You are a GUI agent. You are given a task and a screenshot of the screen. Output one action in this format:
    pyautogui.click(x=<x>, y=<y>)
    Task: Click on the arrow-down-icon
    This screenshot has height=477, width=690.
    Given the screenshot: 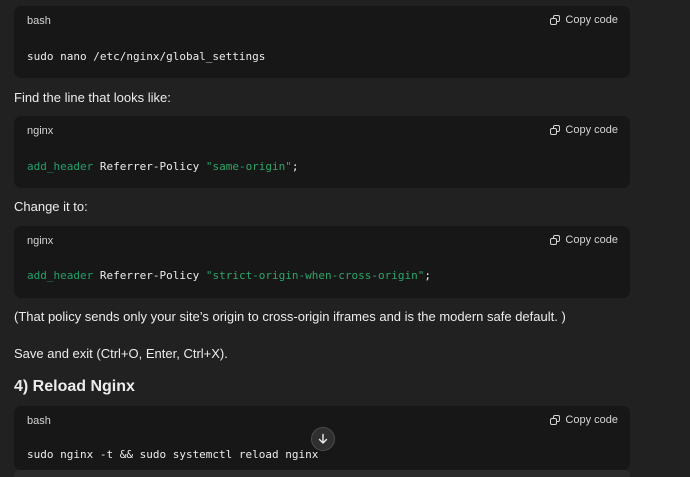 What is the action you would take?
    pyautogui.click(x=323, y=438)
    